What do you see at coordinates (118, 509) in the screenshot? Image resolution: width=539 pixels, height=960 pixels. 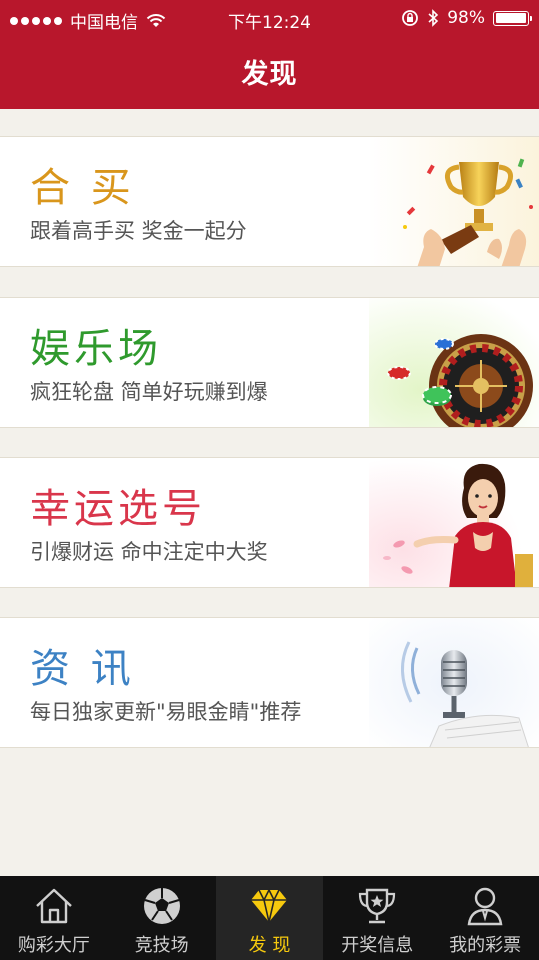 I see `card-title: 幸运选号` at bounding box center [118, 509].